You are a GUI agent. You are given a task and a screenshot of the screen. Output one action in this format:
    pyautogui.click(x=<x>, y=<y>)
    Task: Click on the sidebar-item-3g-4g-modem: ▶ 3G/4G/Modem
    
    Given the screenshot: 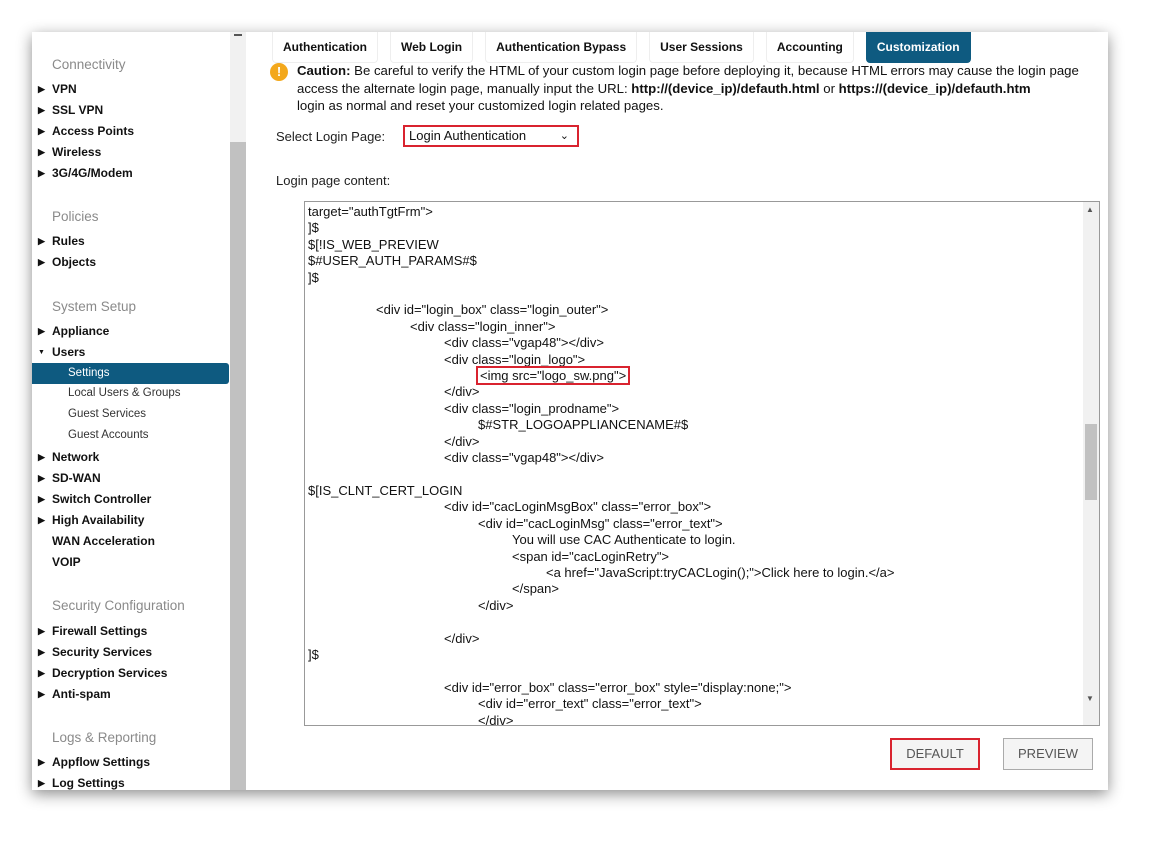 What is the action you would take?
    pyautogui.click(x=85, y=173)
    